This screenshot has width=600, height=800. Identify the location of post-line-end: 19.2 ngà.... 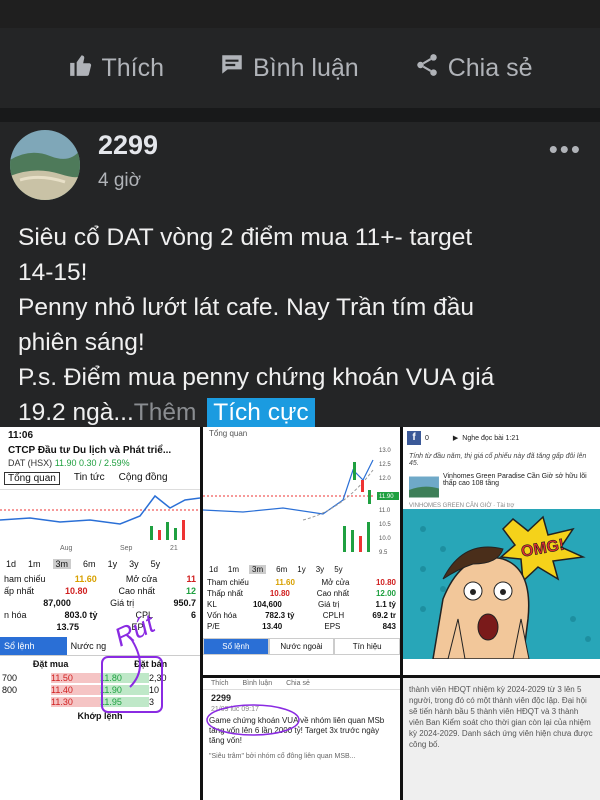
(76, 412).